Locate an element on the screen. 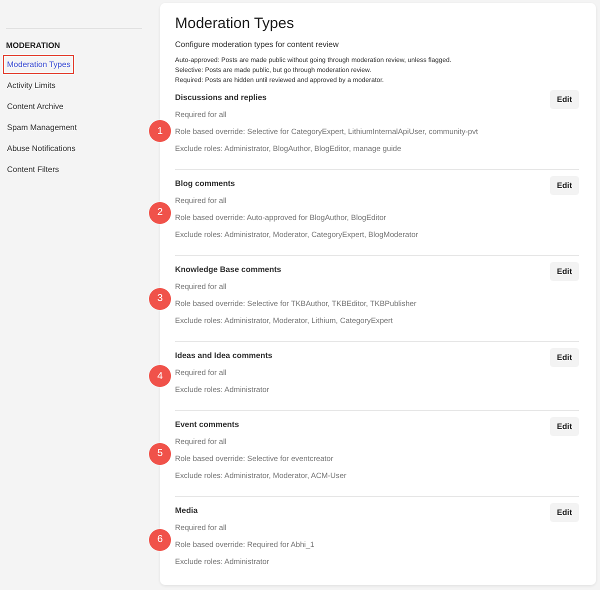 The width and height of the screenshot is (600, 590). number-badge: 4 is located at coordinates (160, 376).